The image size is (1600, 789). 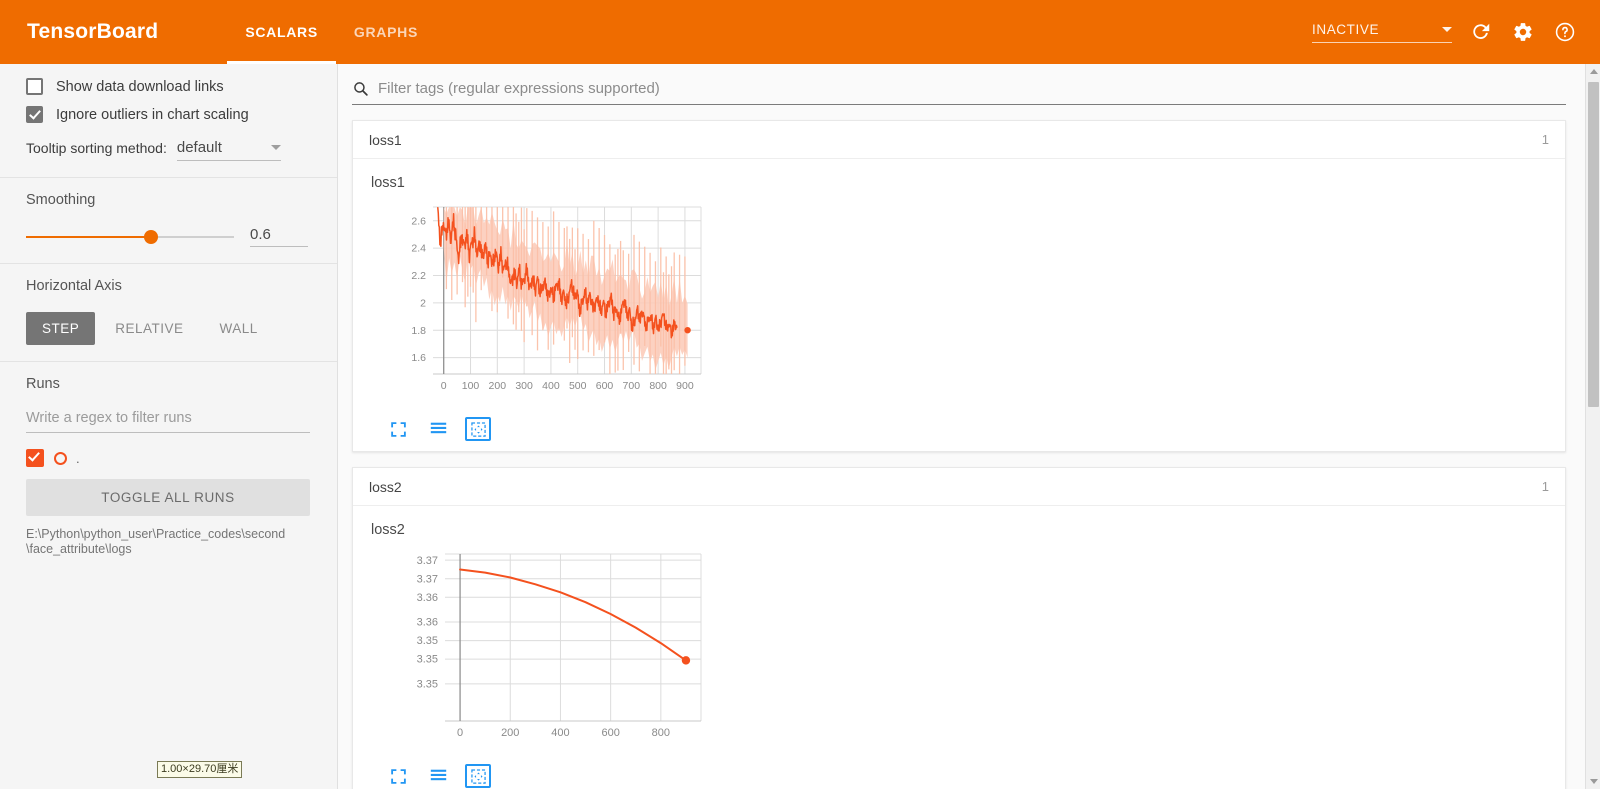 I want to click on tooltip-sorting-select: default, so click(x=228, y=150).